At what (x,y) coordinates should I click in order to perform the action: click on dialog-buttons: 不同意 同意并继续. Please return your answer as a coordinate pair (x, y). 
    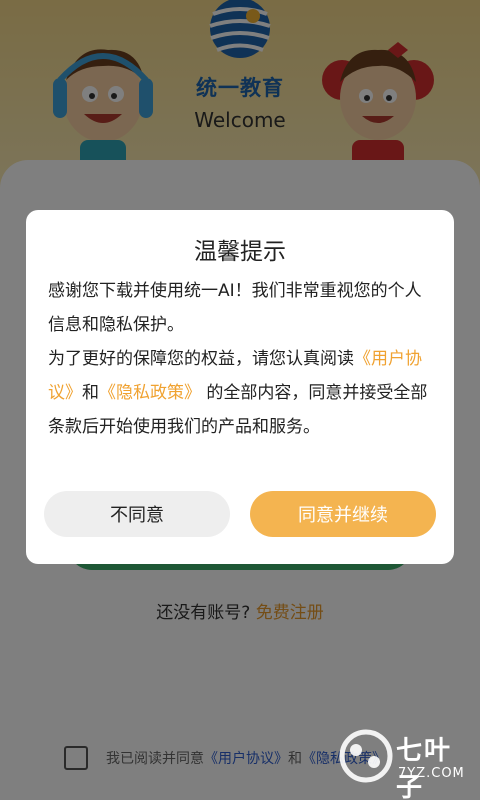
    Looking at the image, I should click on (240, 514).